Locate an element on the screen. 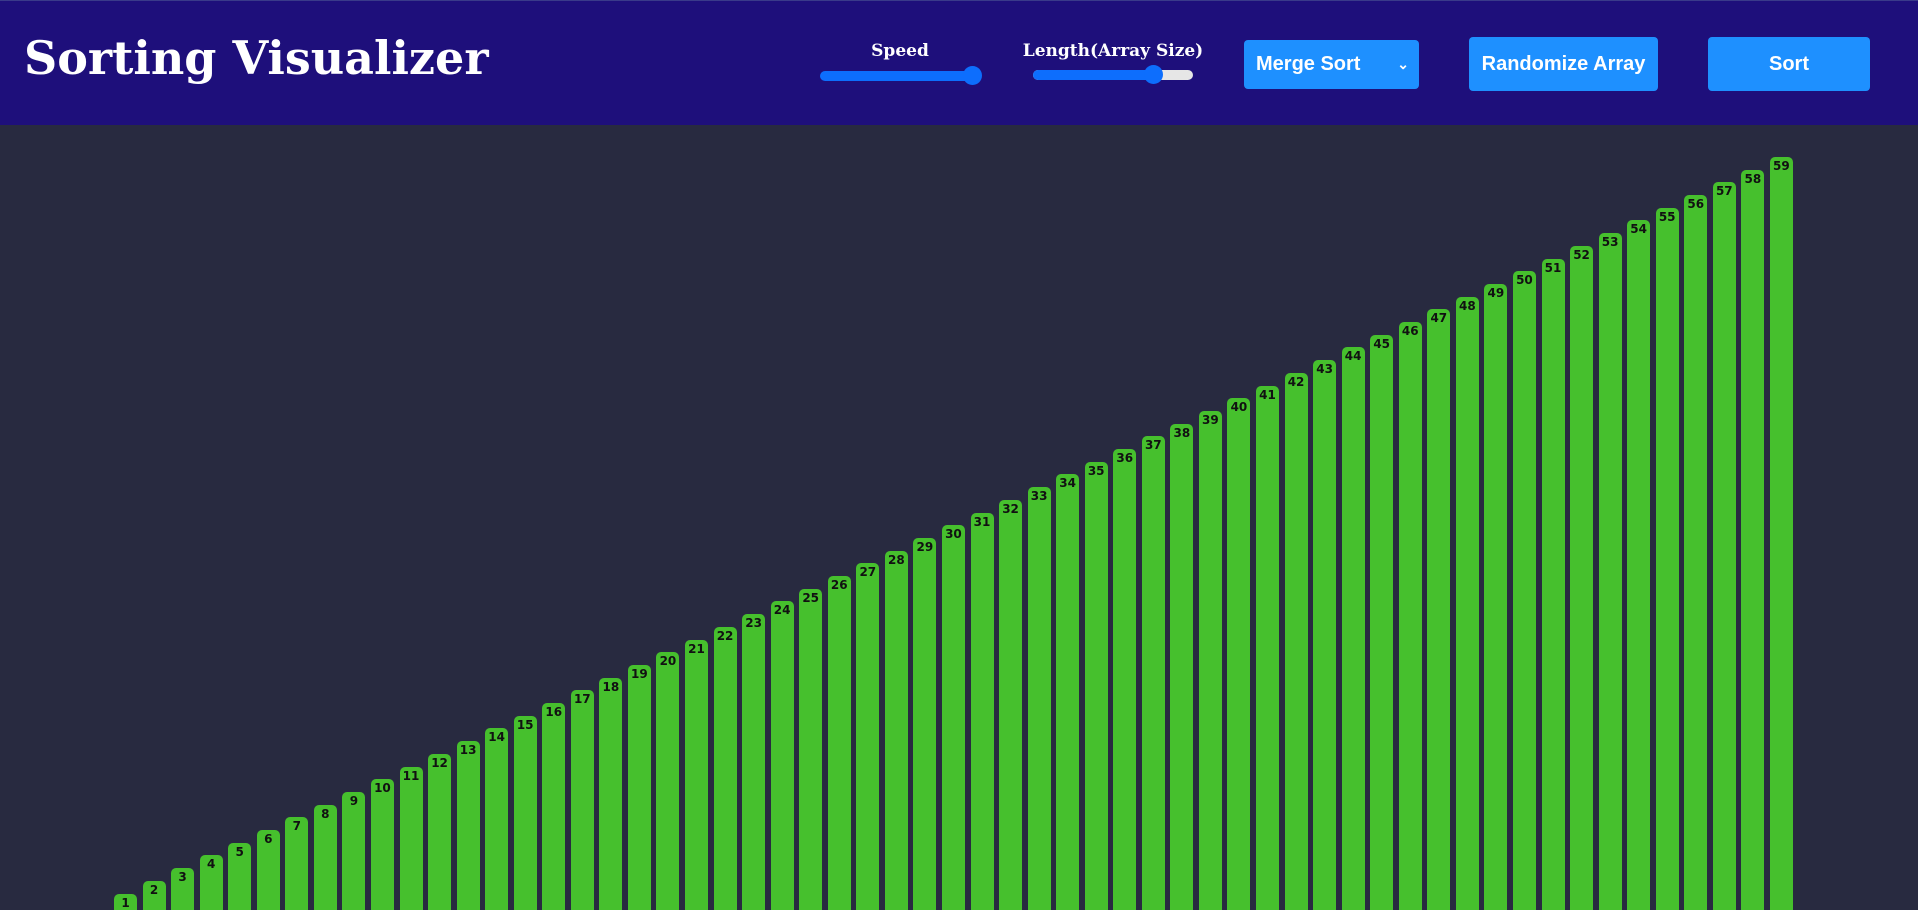 This screenshot has height=910, width=1918. randomize-array-button: Randomize Array is located at coordinates (1563, 64).